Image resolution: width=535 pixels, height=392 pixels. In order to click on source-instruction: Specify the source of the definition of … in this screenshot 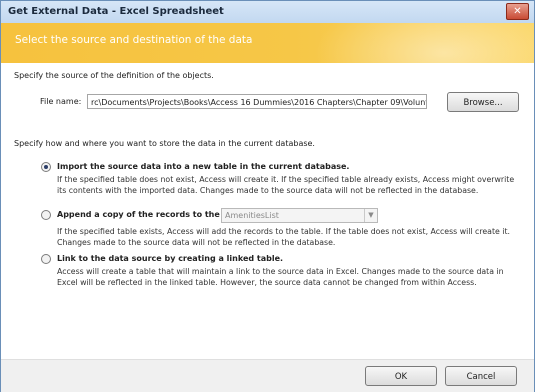, I will do `click(114, 75)`.